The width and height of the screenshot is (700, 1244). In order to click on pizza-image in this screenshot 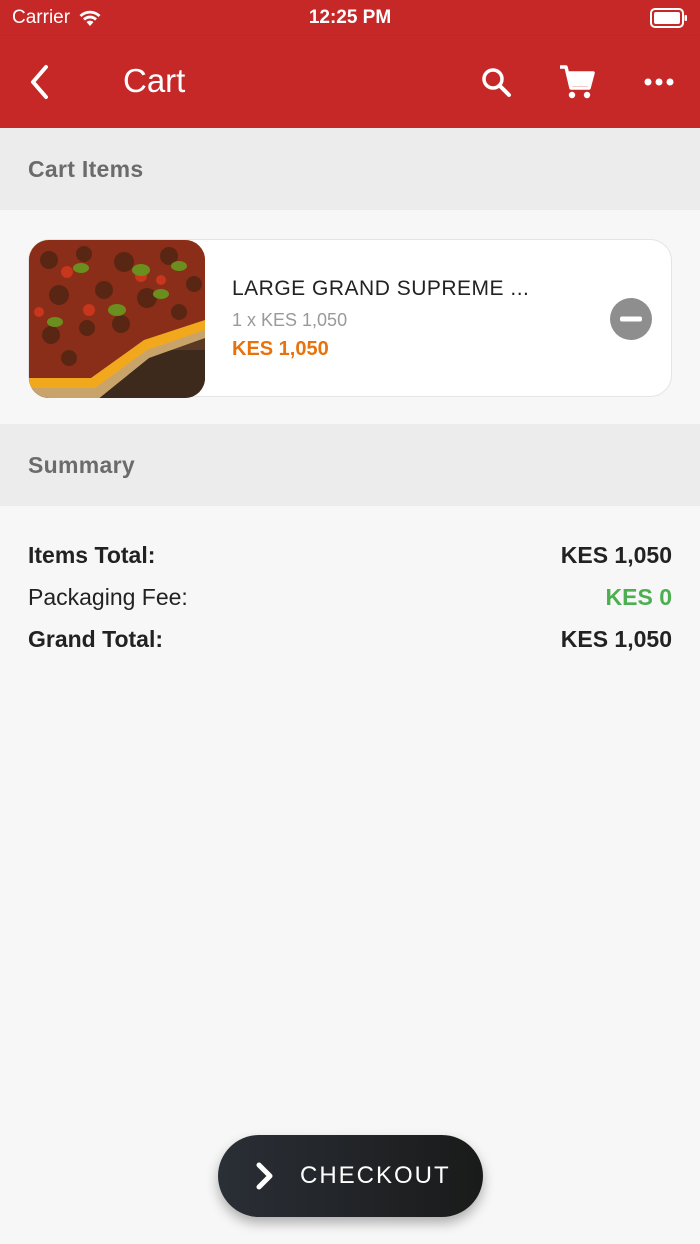, I will do `click(117, 319)`.